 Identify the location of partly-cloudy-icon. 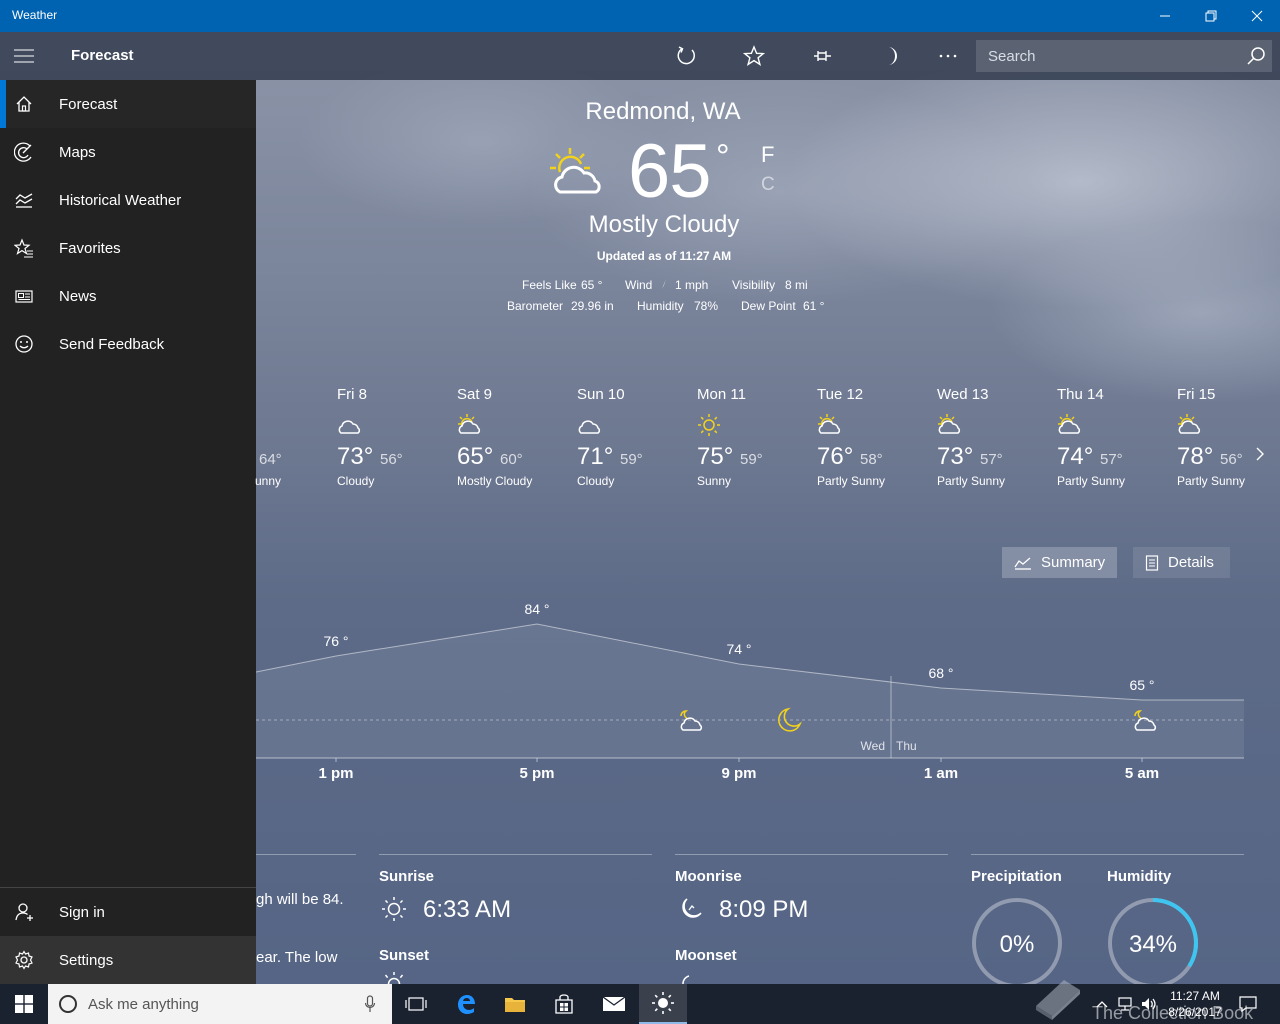
(469, 424).